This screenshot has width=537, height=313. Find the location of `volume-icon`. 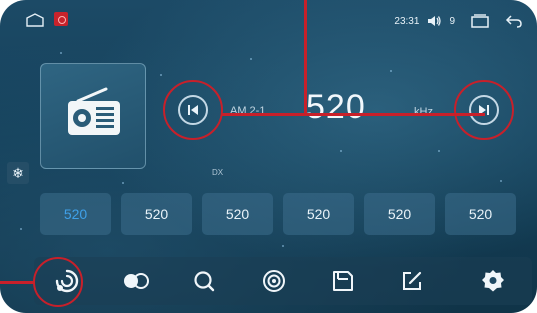

volume-icon is located at coordinates (434, 21).